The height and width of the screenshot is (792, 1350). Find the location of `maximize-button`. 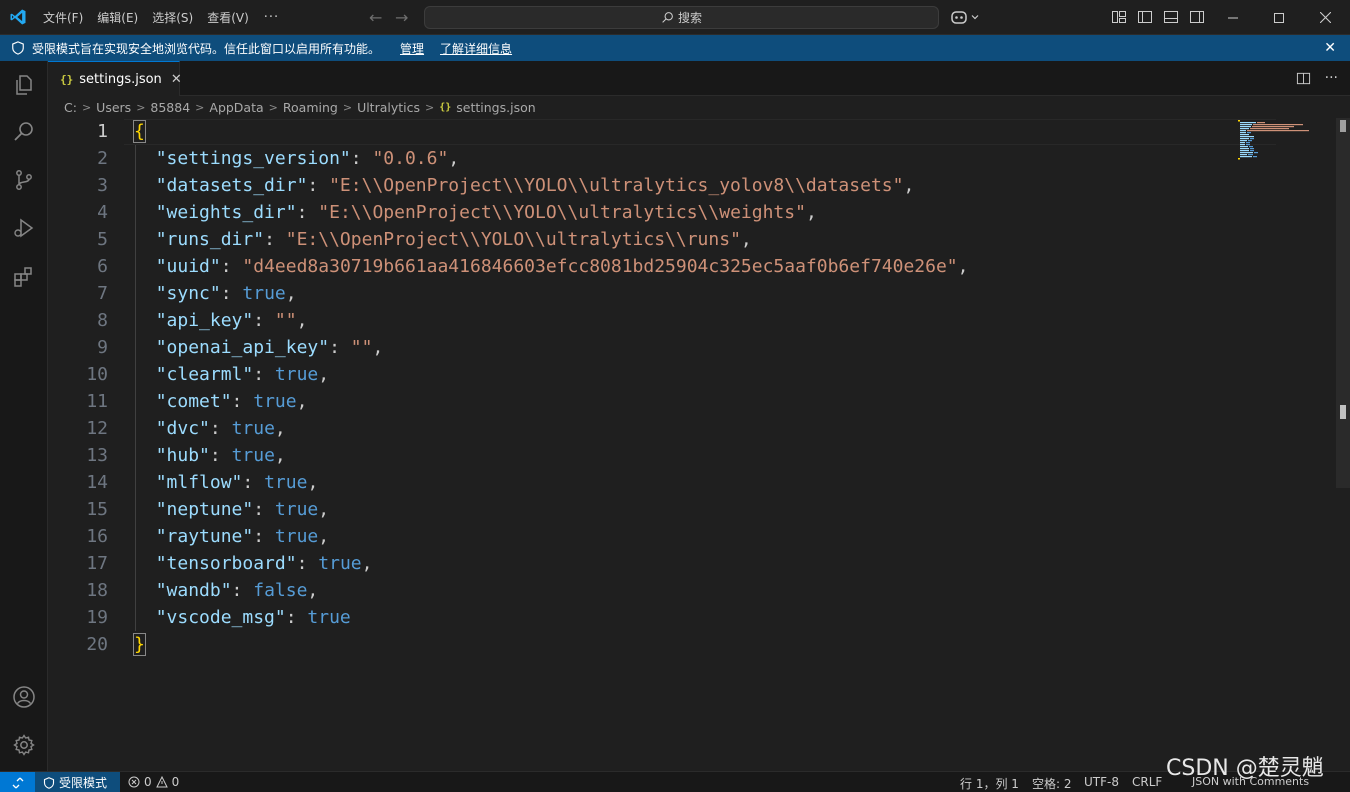

maximize-button is located at coordinates (1279, 17).